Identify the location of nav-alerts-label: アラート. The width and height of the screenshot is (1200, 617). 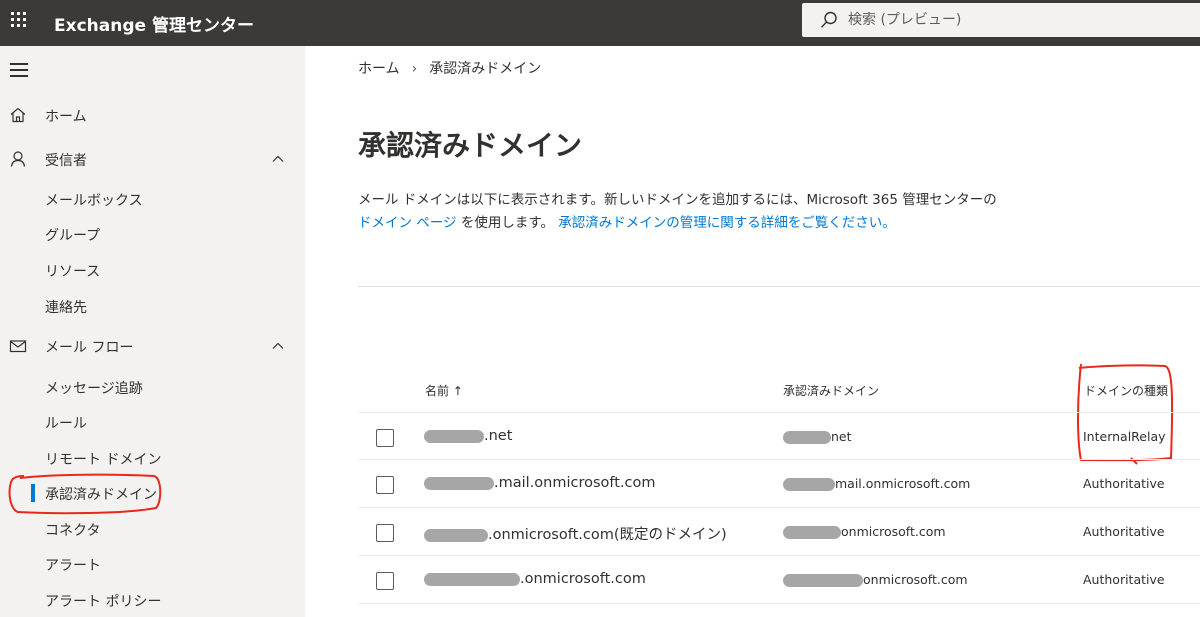
(73, 566).